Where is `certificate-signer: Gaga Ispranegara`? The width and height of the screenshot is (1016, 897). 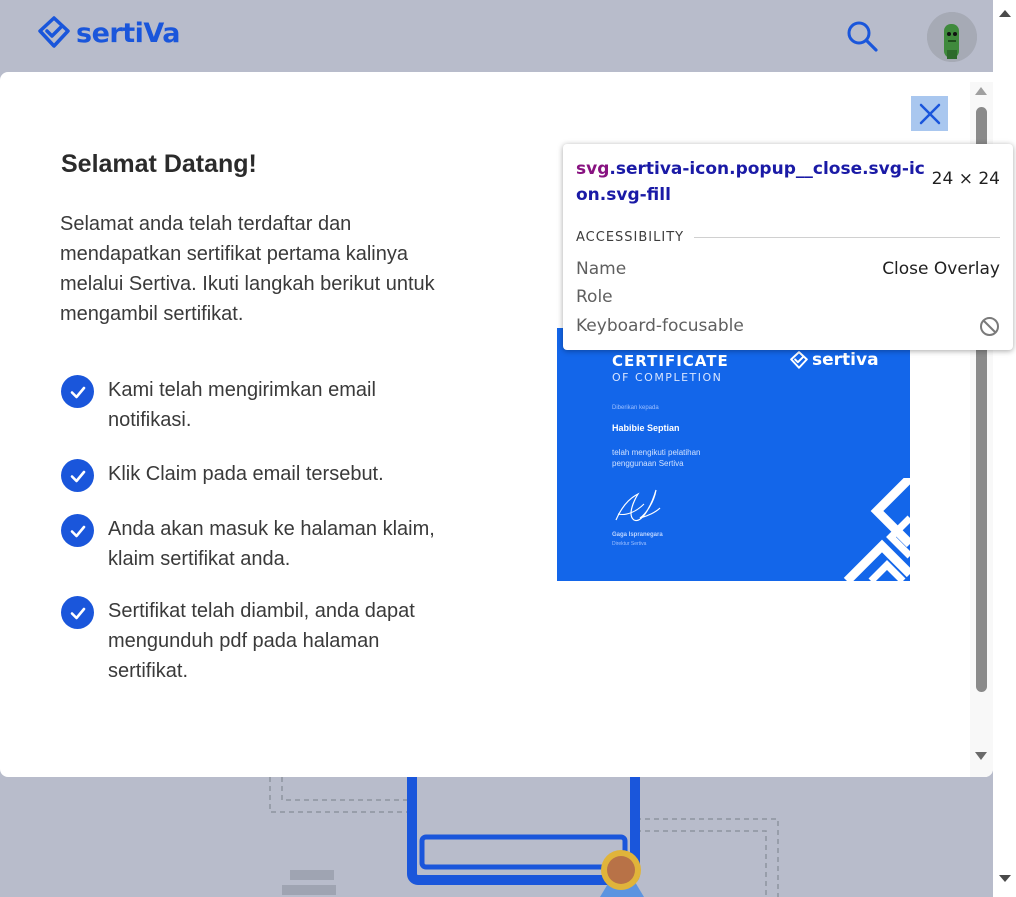
certificate-signer: Gaga Ispranegara is located at coordinates (637, 535).